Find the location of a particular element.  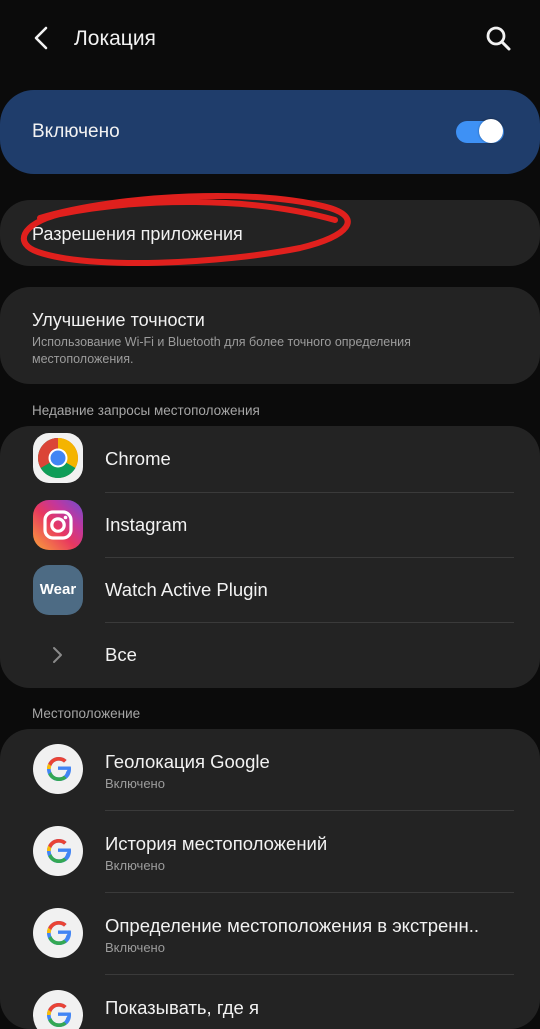

list-item-show-where-i-am: Показывать, где я is located at coordinates (270, 1002).